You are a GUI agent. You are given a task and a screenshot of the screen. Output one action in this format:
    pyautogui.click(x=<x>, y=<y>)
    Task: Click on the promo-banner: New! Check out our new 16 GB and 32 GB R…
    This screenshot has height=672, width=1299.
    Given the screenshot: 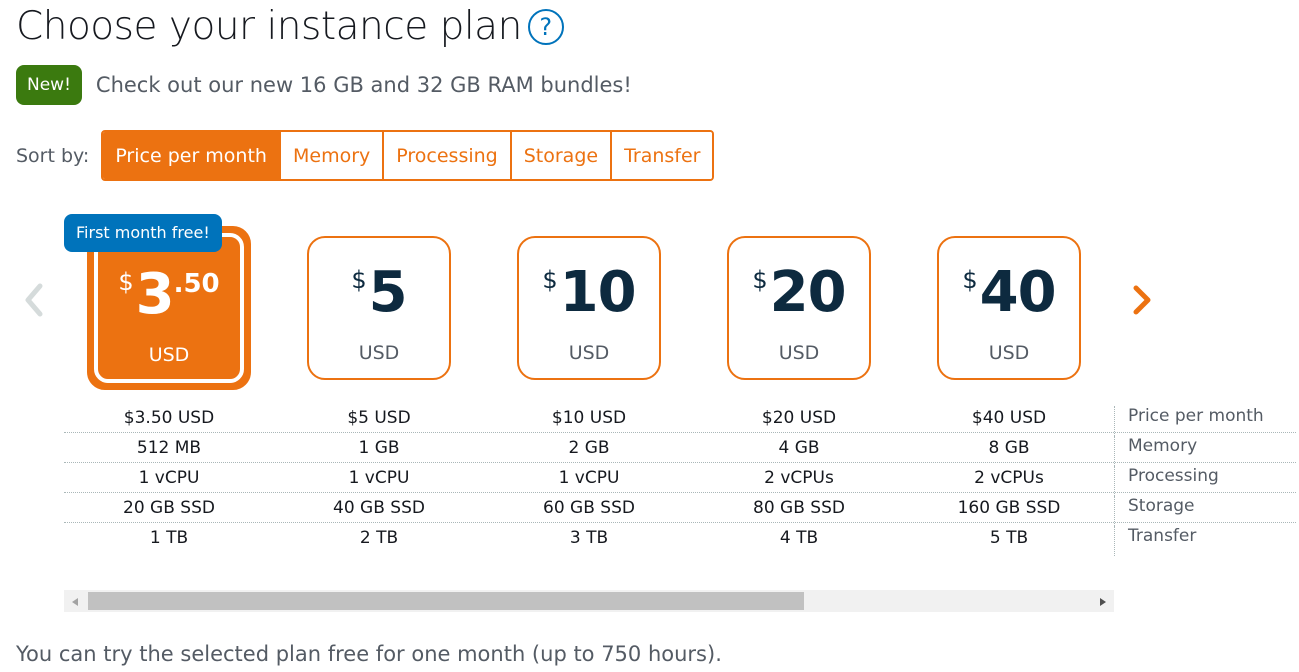 What is the action you would take?
    pyautogui.click(x=324, y=85)
    